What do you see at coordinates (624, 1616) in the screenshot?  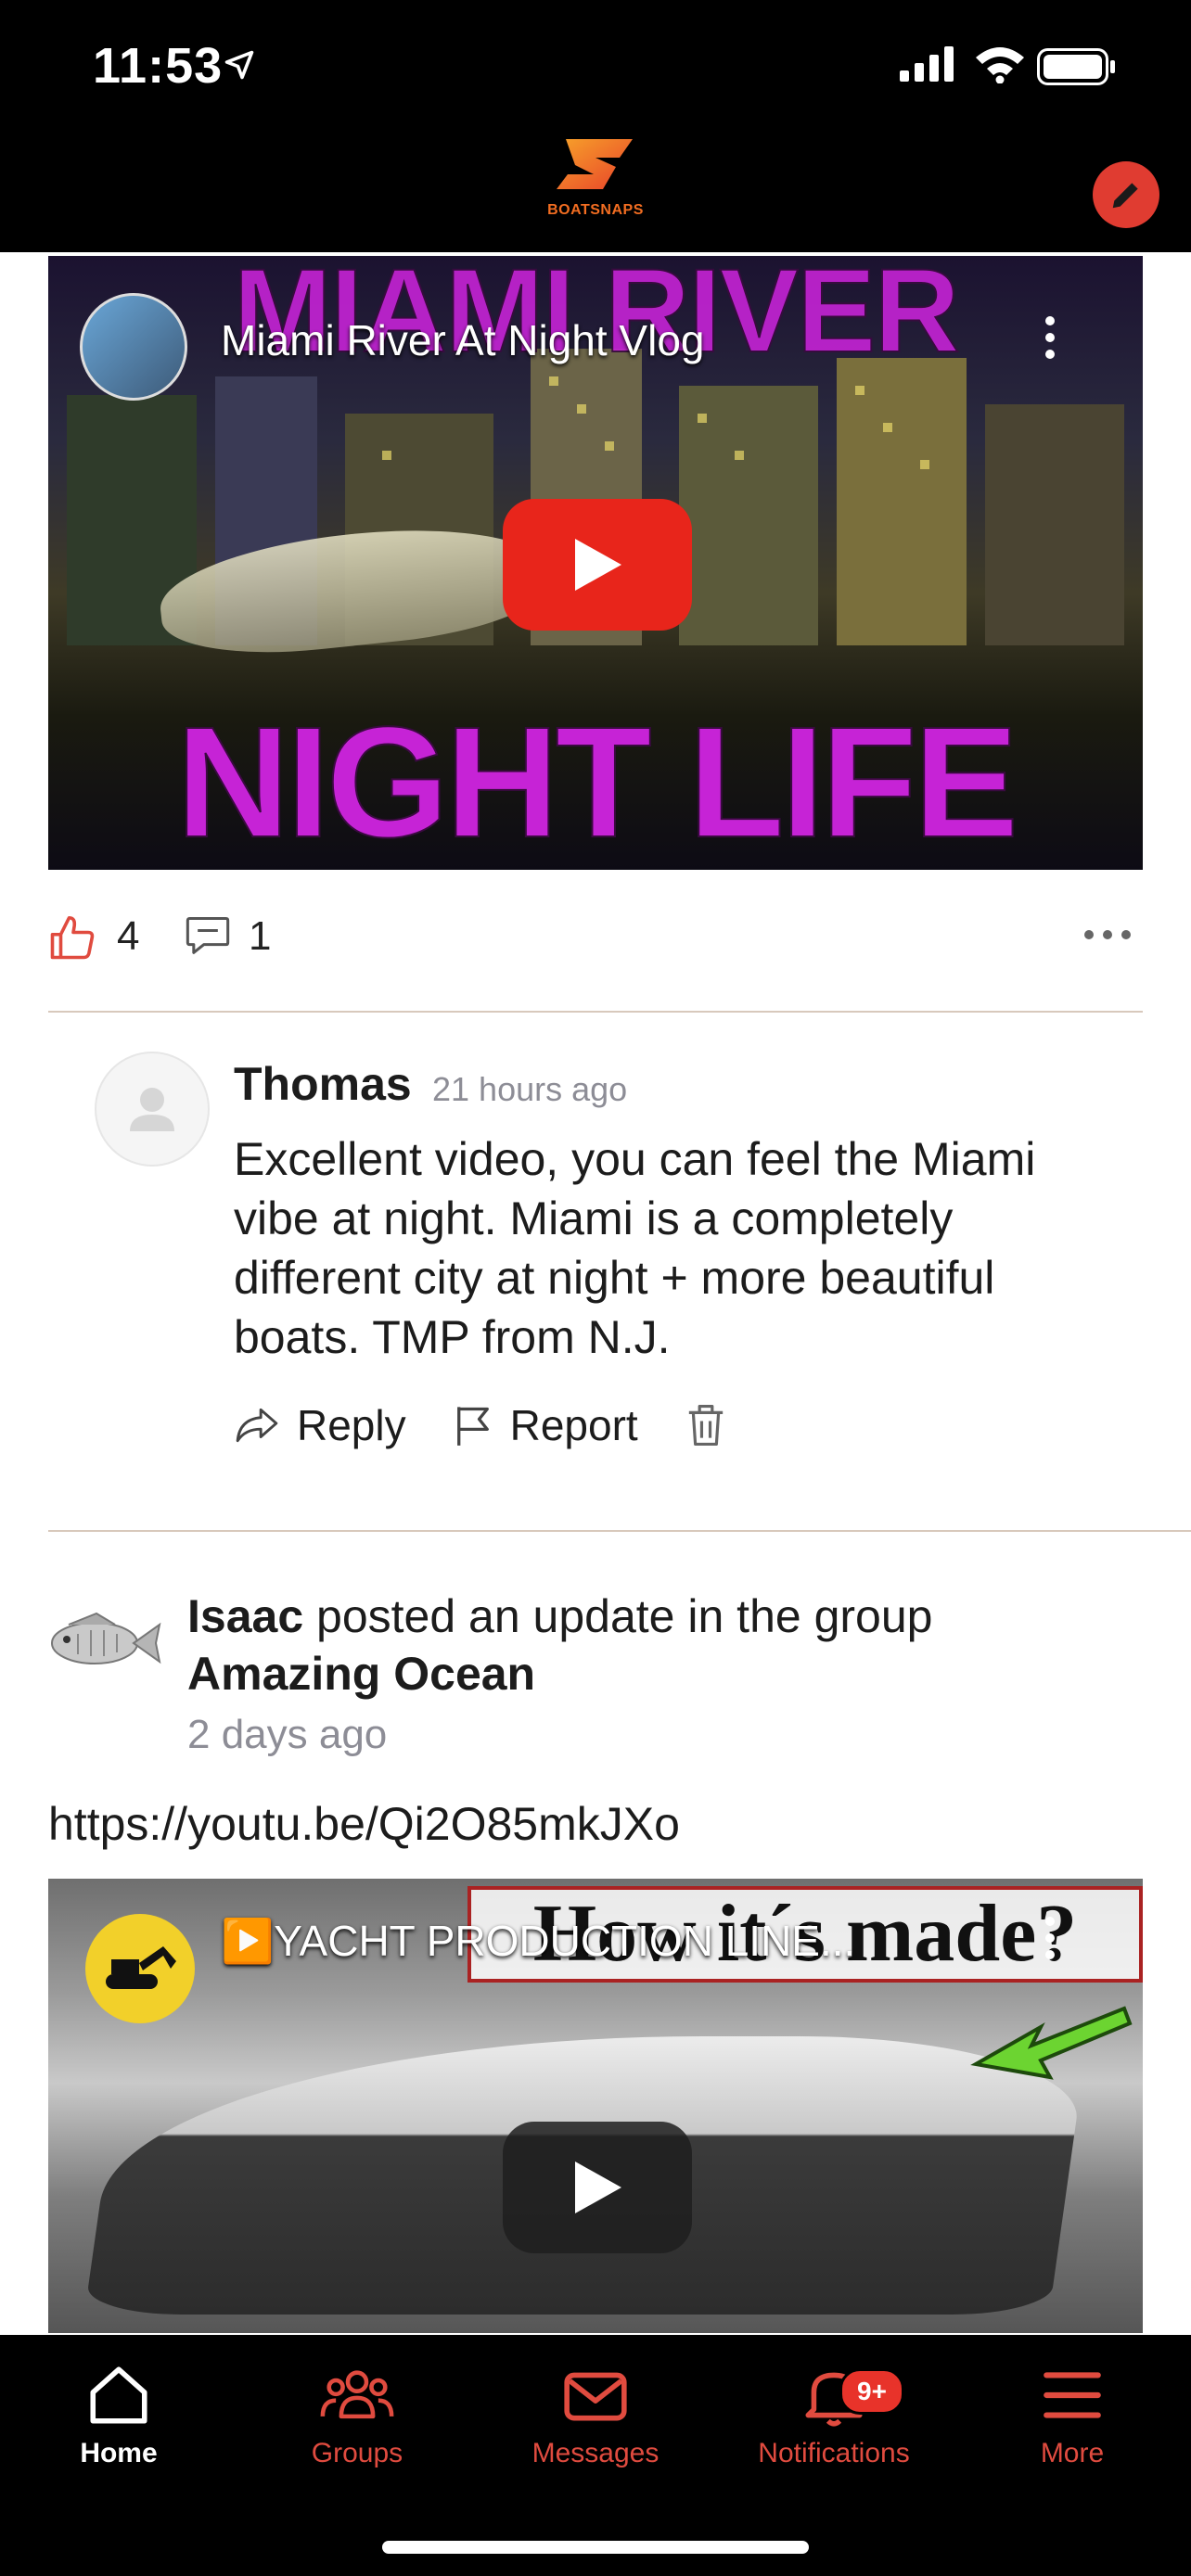 I see `post-action: posted an update in the group` at bounding box center [624, 1616].